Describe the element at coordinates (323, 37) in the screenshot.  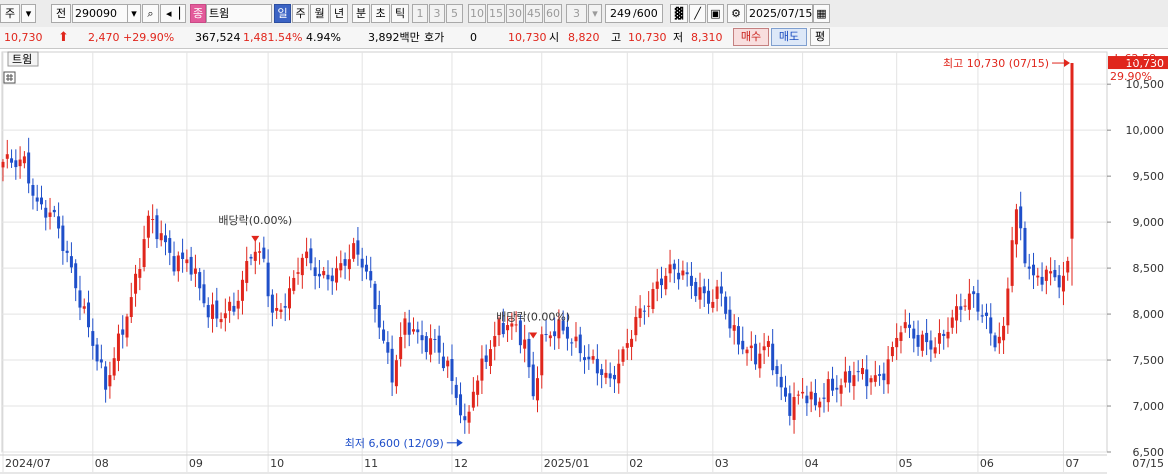
I see `turnover-pct: 4.94%` at that location.